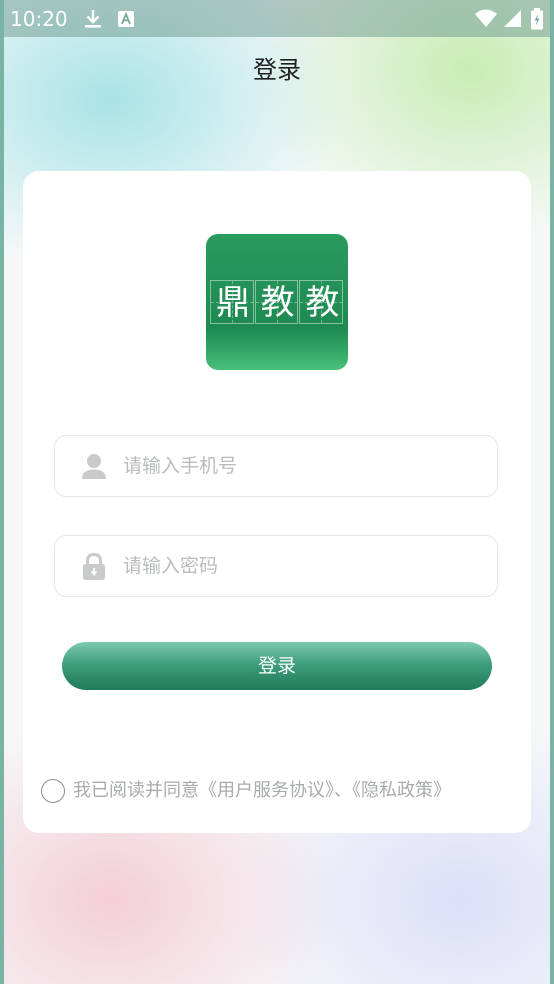 Image resolution: width=554 pixels, height=984 pixels. What do you see at coordinates (303, 466) in the screenshot?
I see `phone-input` at bounding box center [303, 466].